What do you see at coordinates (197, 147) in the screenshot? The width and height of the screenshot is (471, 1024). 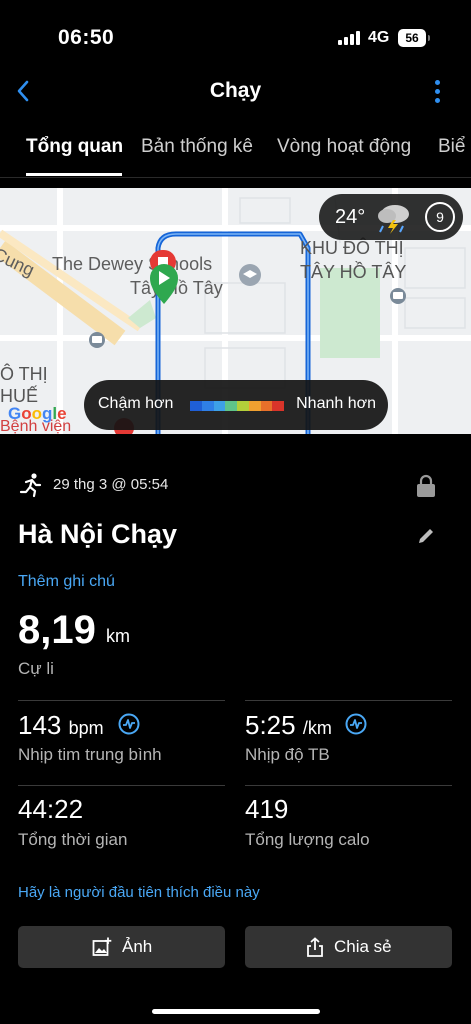 I see `tab-statistics: Bản thống kê` at bounding box center [197, 147].